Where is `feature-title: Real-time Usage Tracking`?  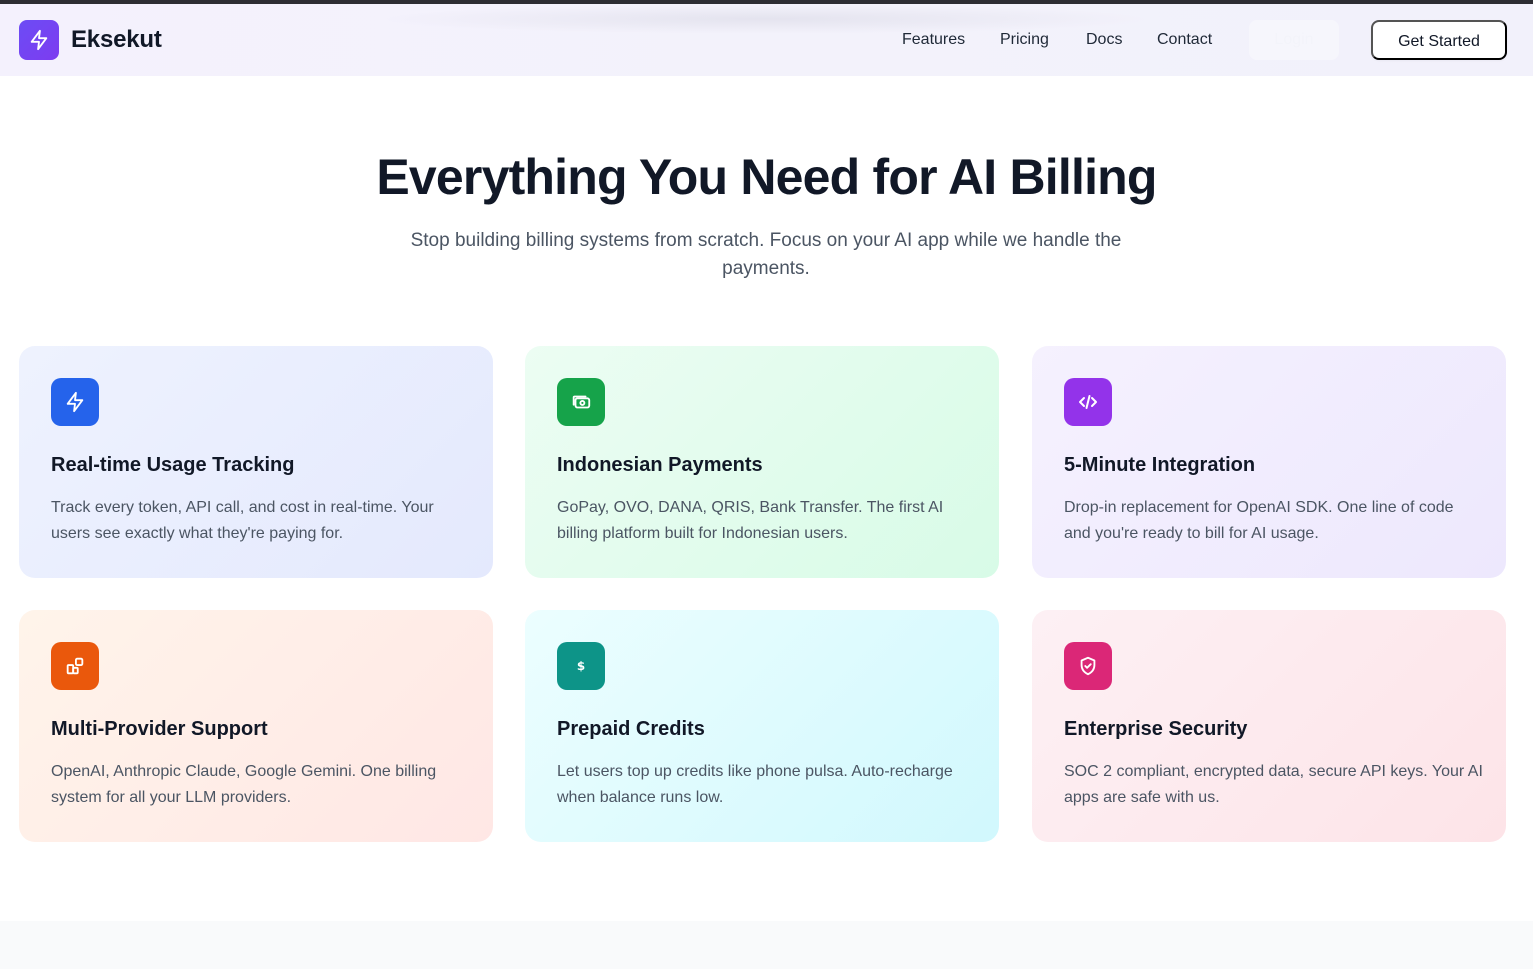
feature-title: Real-time Usage Tracking is located at coordinates (173, 465).